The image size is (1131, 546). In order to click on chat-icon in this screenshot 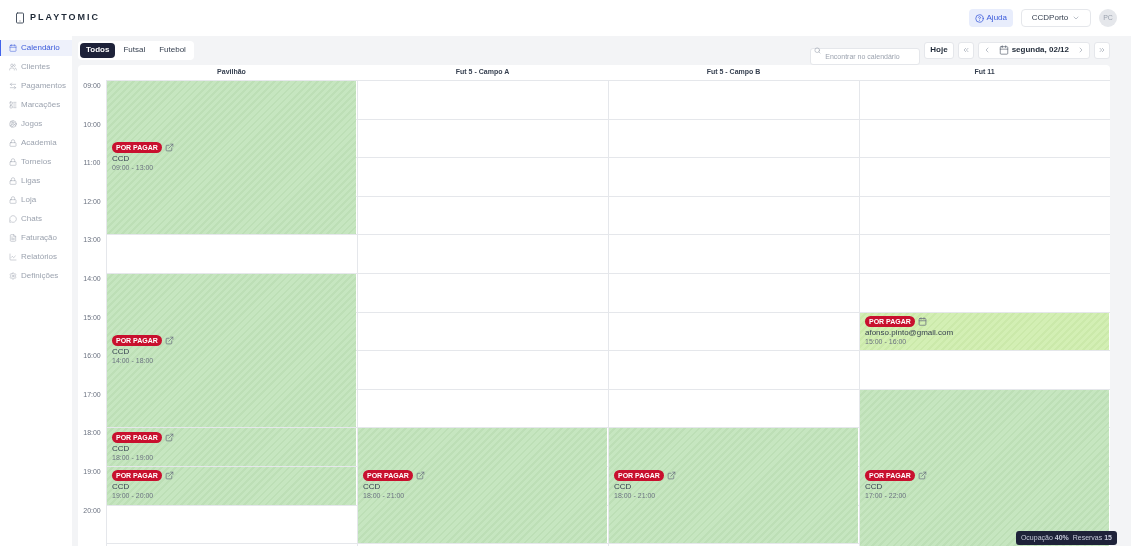, I will do `click(13, 219)`.